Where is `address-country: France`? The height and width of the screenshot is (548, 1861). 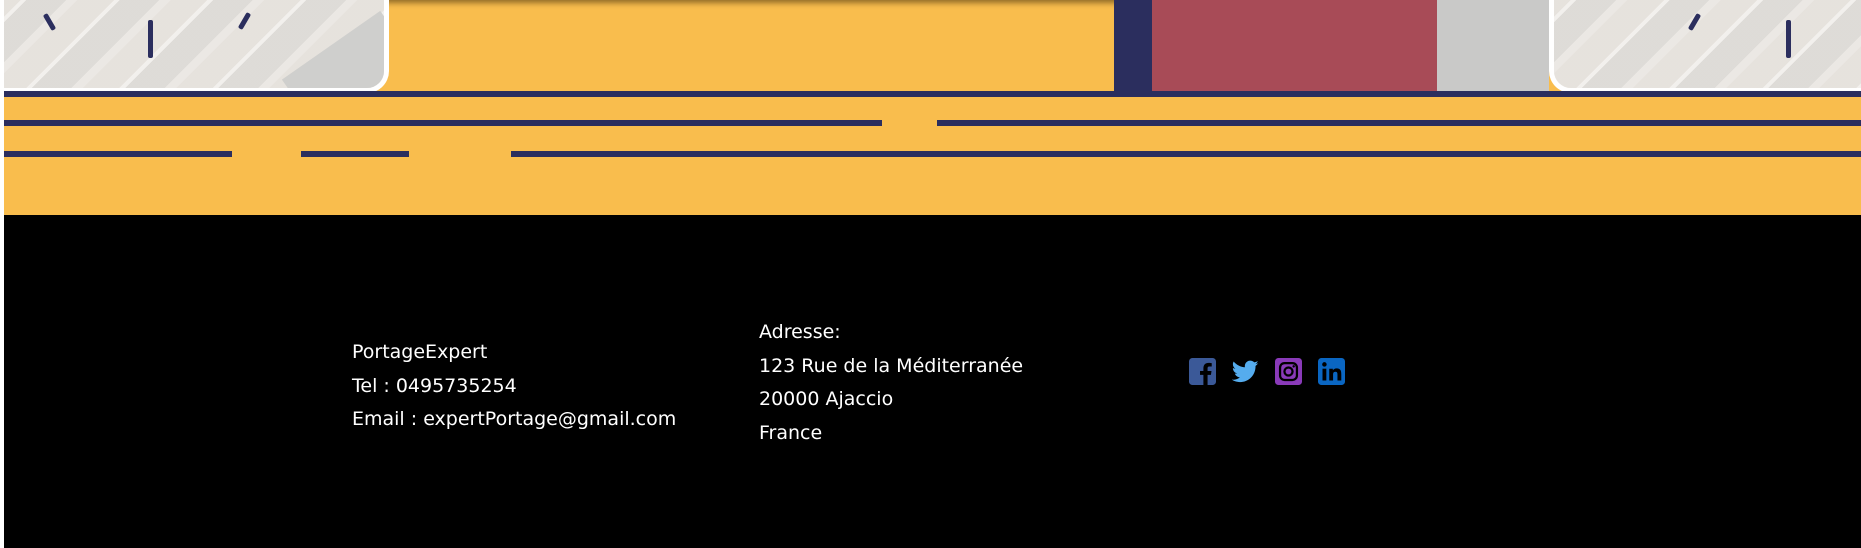
address-country: France is located at coordinates (791, 432).